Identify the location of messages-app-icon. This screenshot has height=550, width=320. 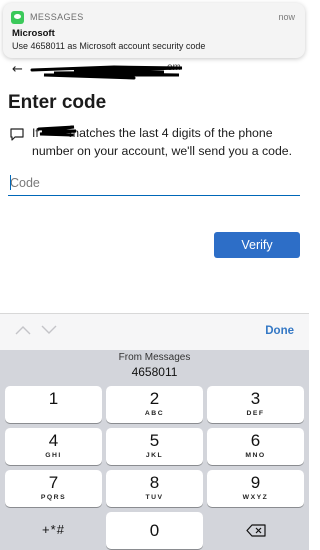
(17, 17).